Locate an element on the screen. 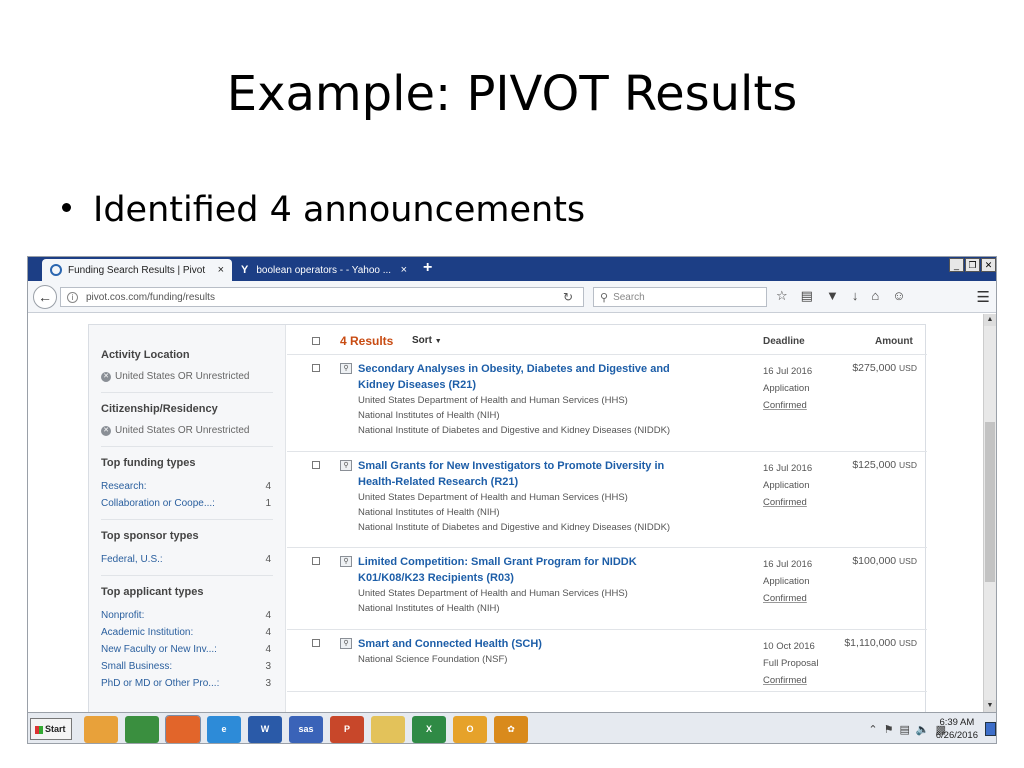 The image size is (1024, 768). facet-option: Small Business: 3 is located at coordinates (187, 666).